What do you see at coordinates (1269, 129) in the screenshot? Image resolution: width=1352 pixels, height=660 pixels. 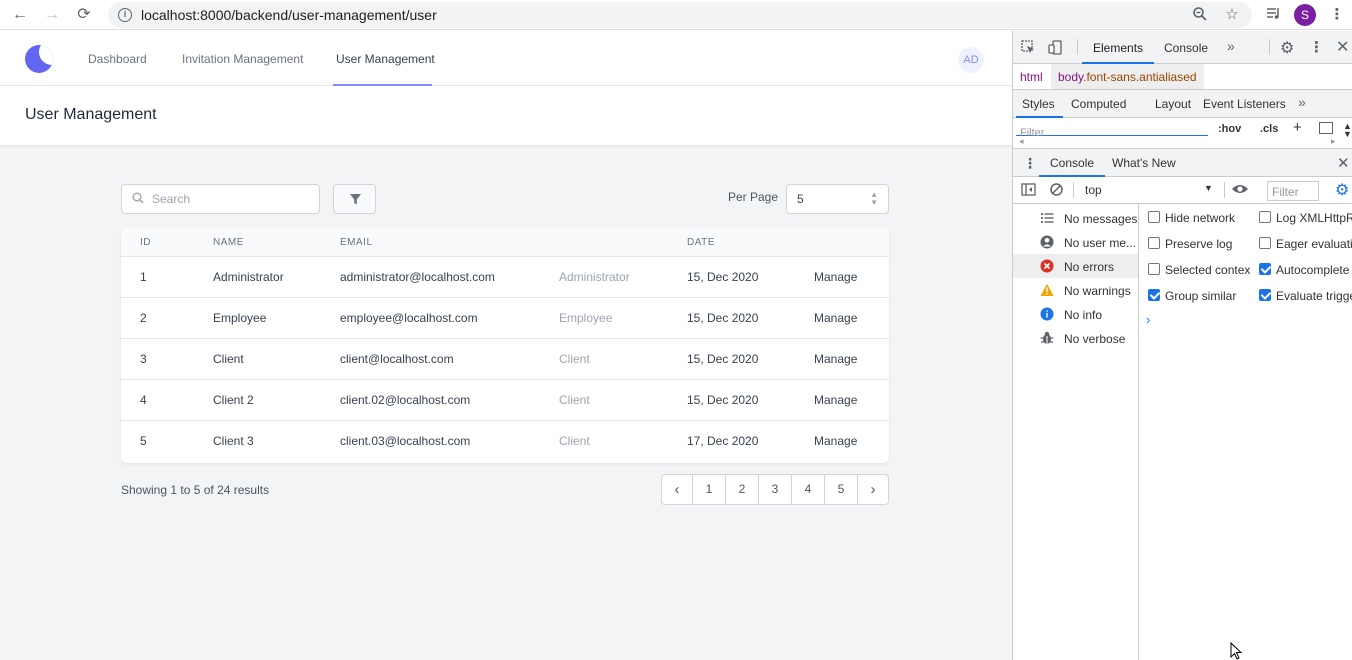 I see `class-toggle: .cls` at bounding box center [1269, 129].